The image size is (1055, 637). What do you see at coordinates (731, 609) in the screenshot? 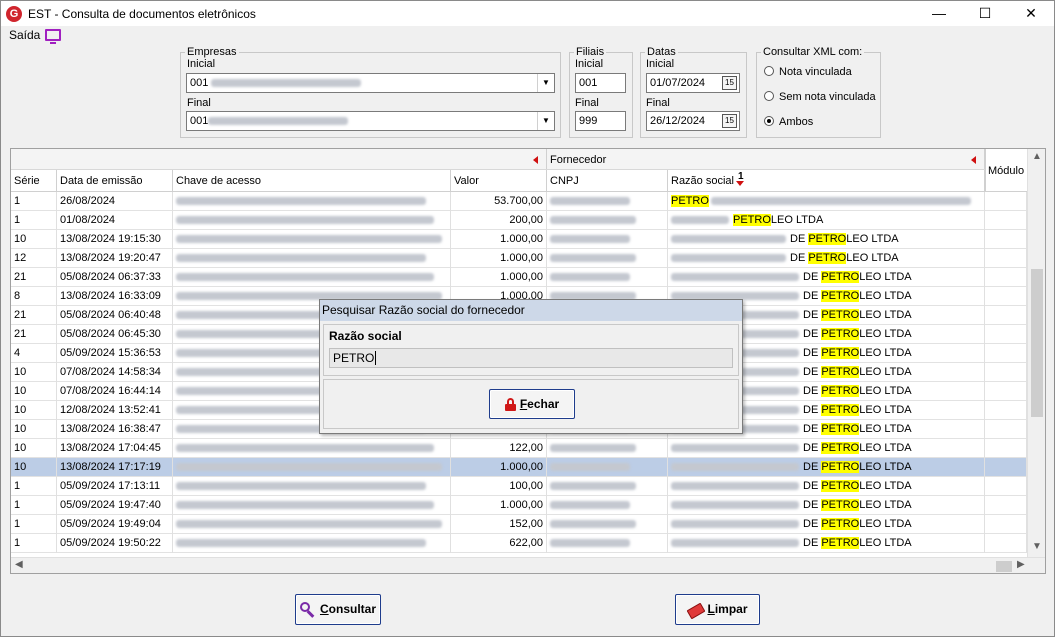
I see `limpar-label: impar` at bounding box center [731, 609].